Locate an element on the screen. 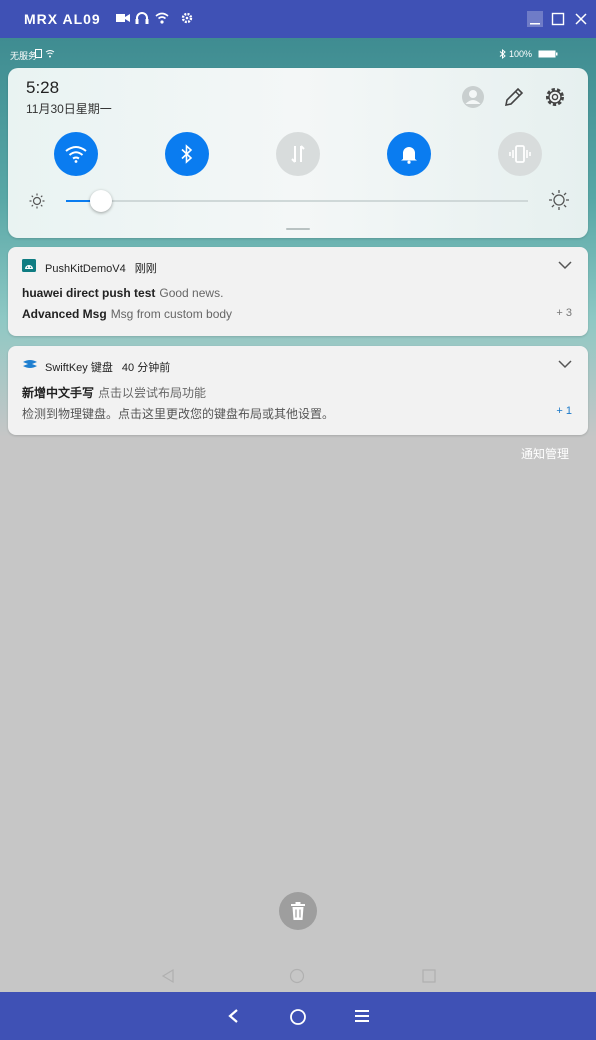  gear-icon is located at coordinates (187, 18).